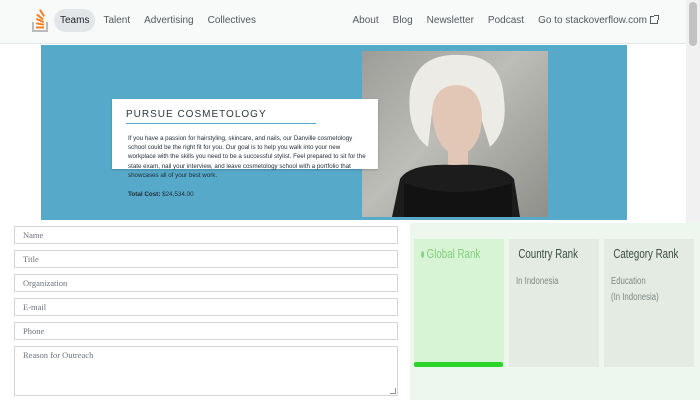 The width and height of the screenshot is (700, 400). Describe the element at coordinates (403, 20) in the screenshot. I see `nav-blog: Blog` at that location.